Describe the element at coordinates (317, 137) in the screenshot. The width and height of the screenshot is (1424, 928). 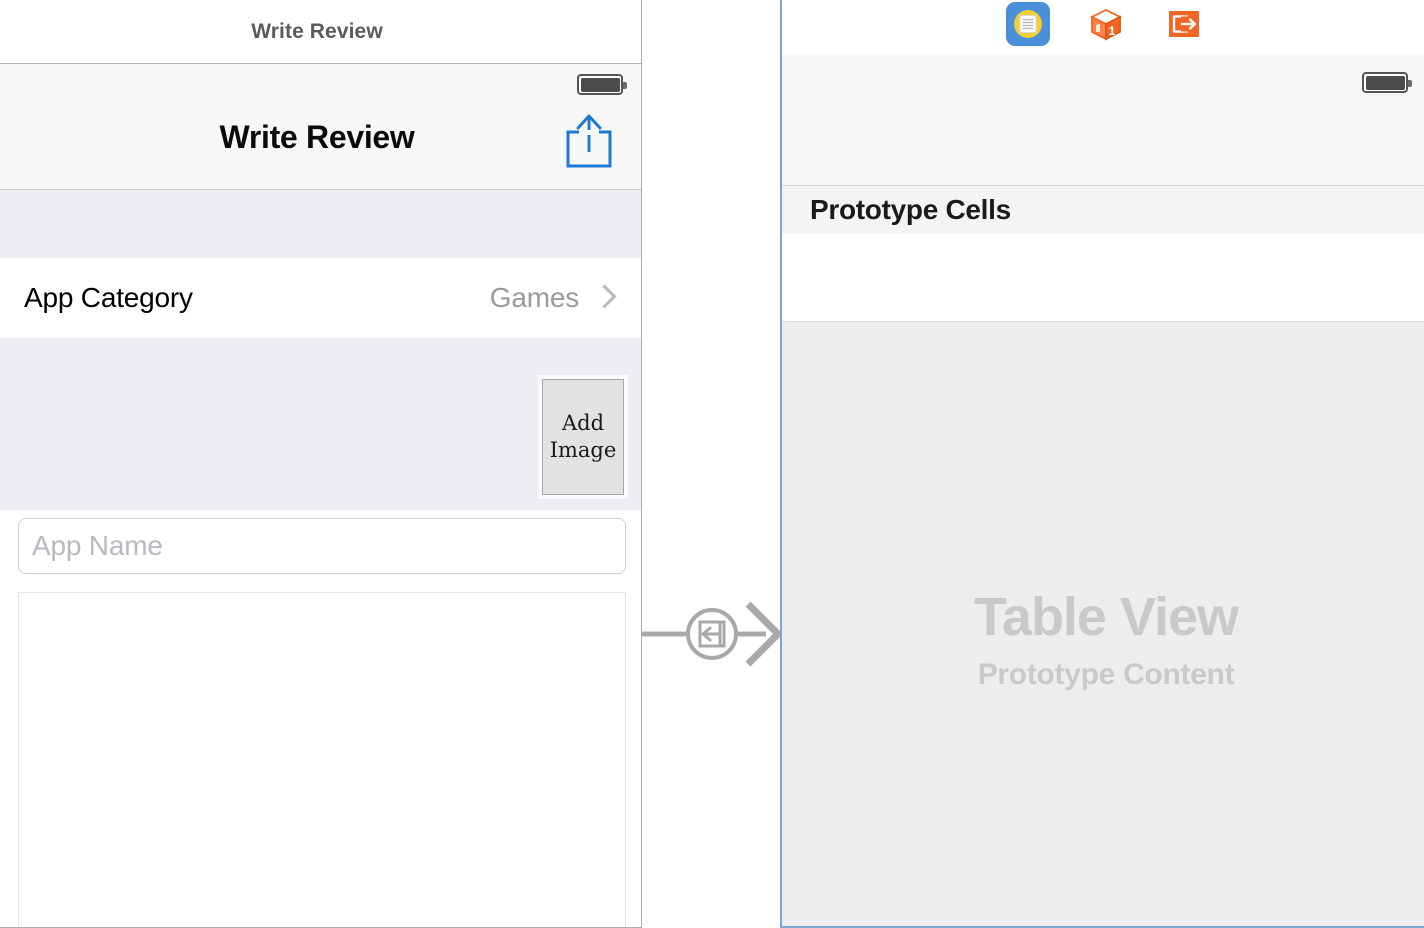
I see `navigation-bar-title: Write Review` at that location.